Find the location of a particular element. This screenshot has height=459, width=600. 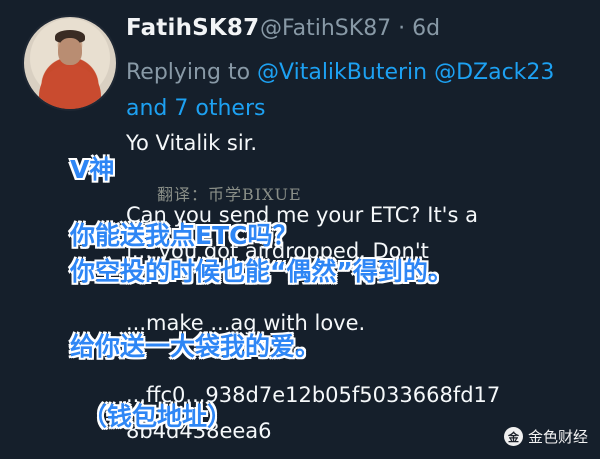

mention-dzack-link: @DZack23 is located at coordinates (494, 72).